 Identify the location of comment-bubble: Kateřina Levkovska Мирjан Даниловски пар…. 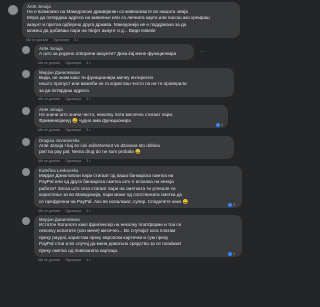
(138, 187).